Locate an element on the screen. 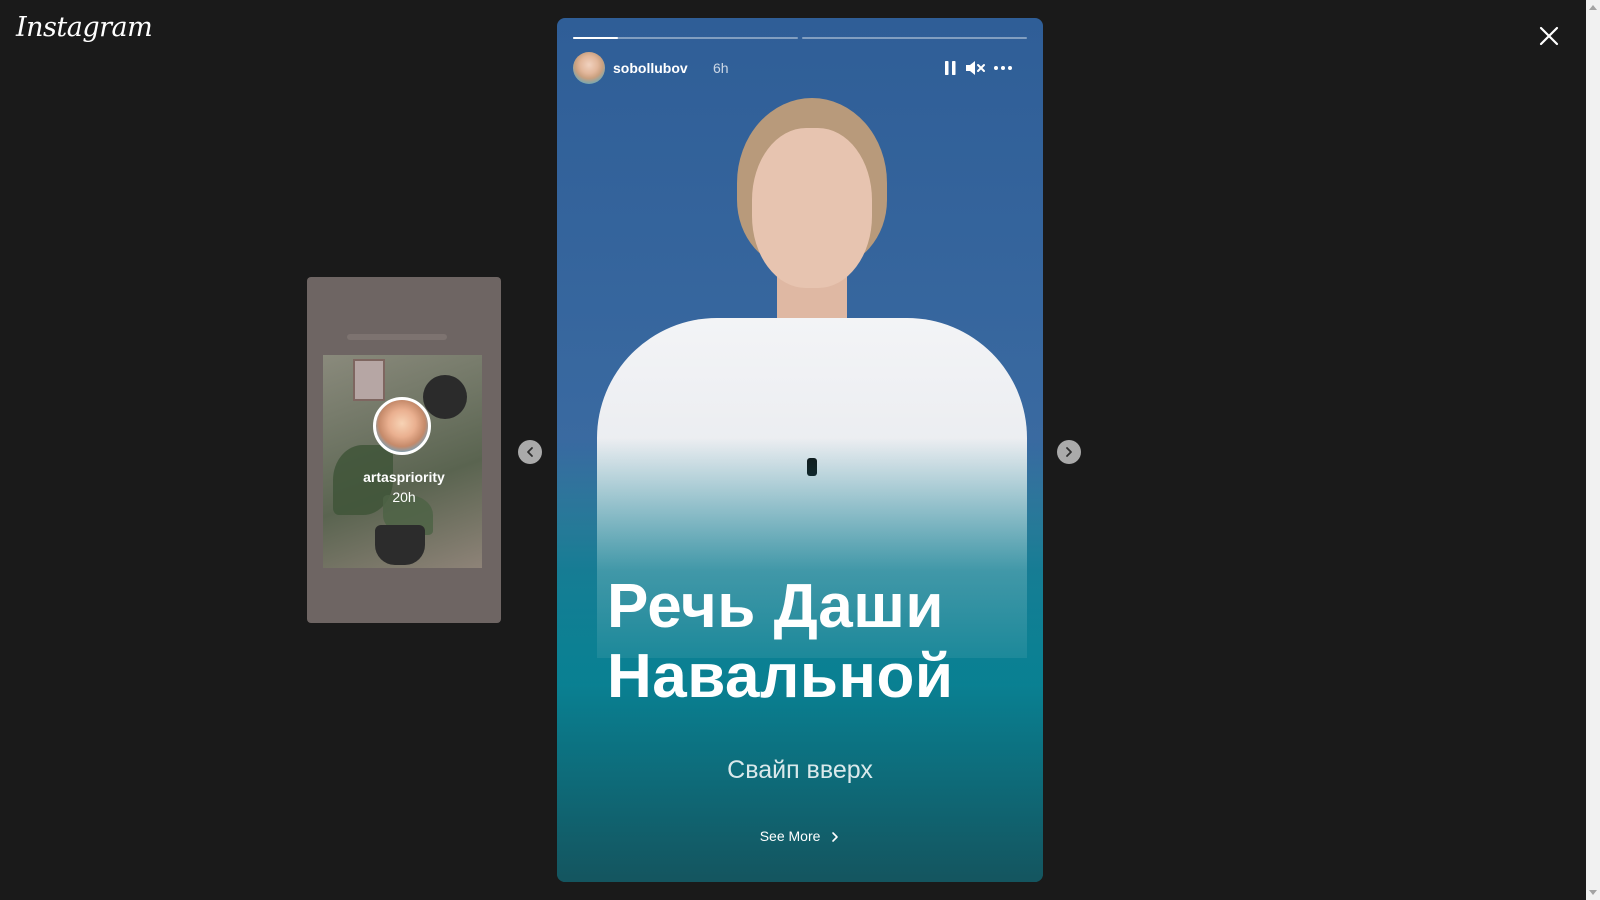  preview-username: artaspriority is located at coordinates (404, 477).